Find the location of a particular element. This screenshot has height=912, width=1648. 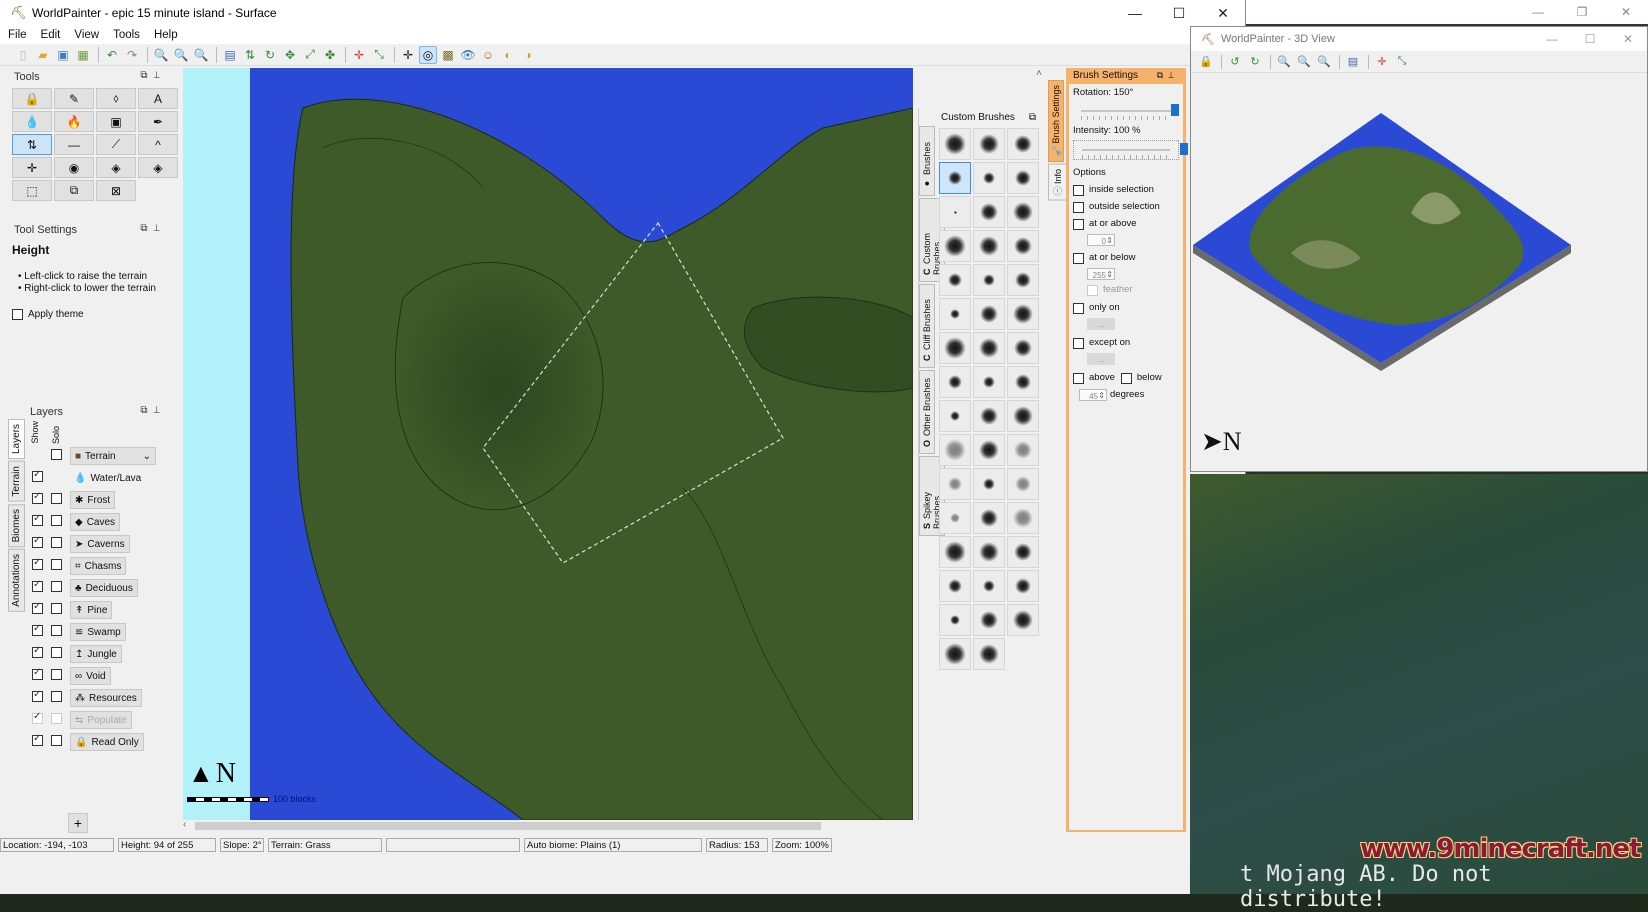

sponge-tool-button: ▣ is located at coordinates (116, 121).